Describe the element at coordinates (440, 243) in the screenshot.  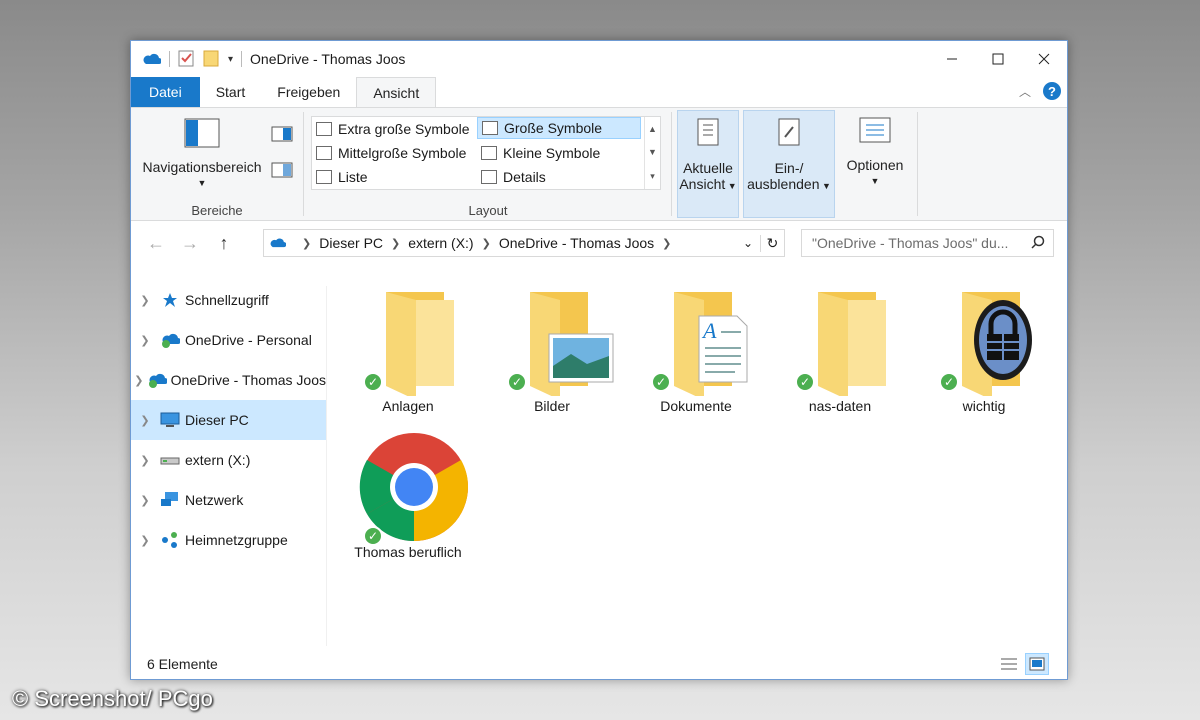
I see `breadcrumb-extern: extern (X:)` at that location.